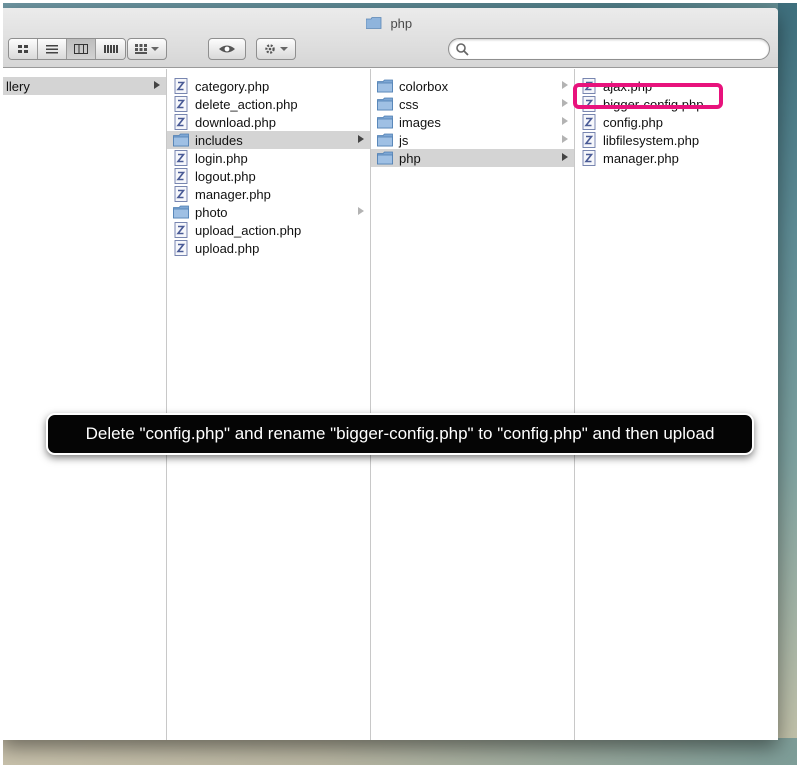  Describe the element at coordinates (268, 248) in the screenshot. I see `list-item: upload.php` at that location.